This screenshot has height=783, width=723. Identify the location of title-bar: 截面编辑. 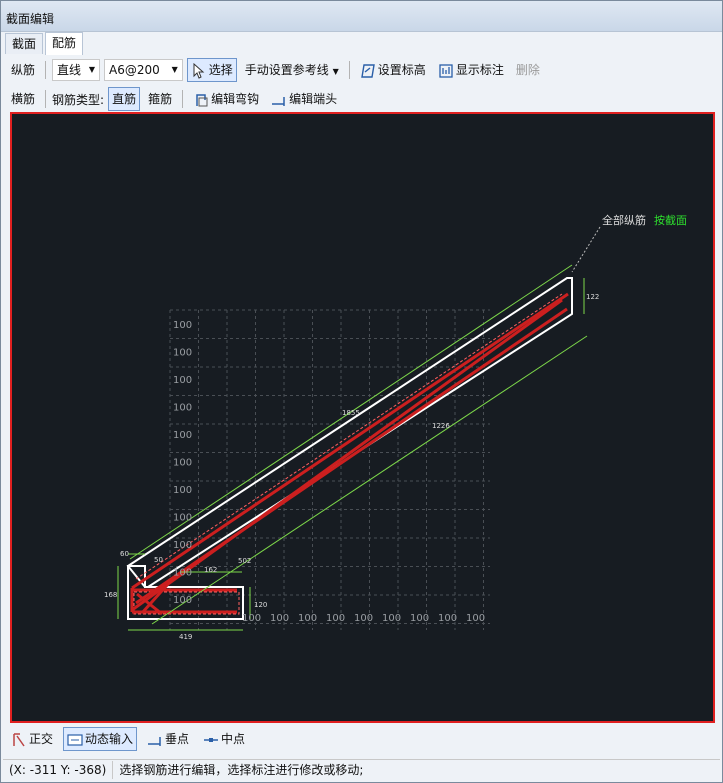
(361, 16).